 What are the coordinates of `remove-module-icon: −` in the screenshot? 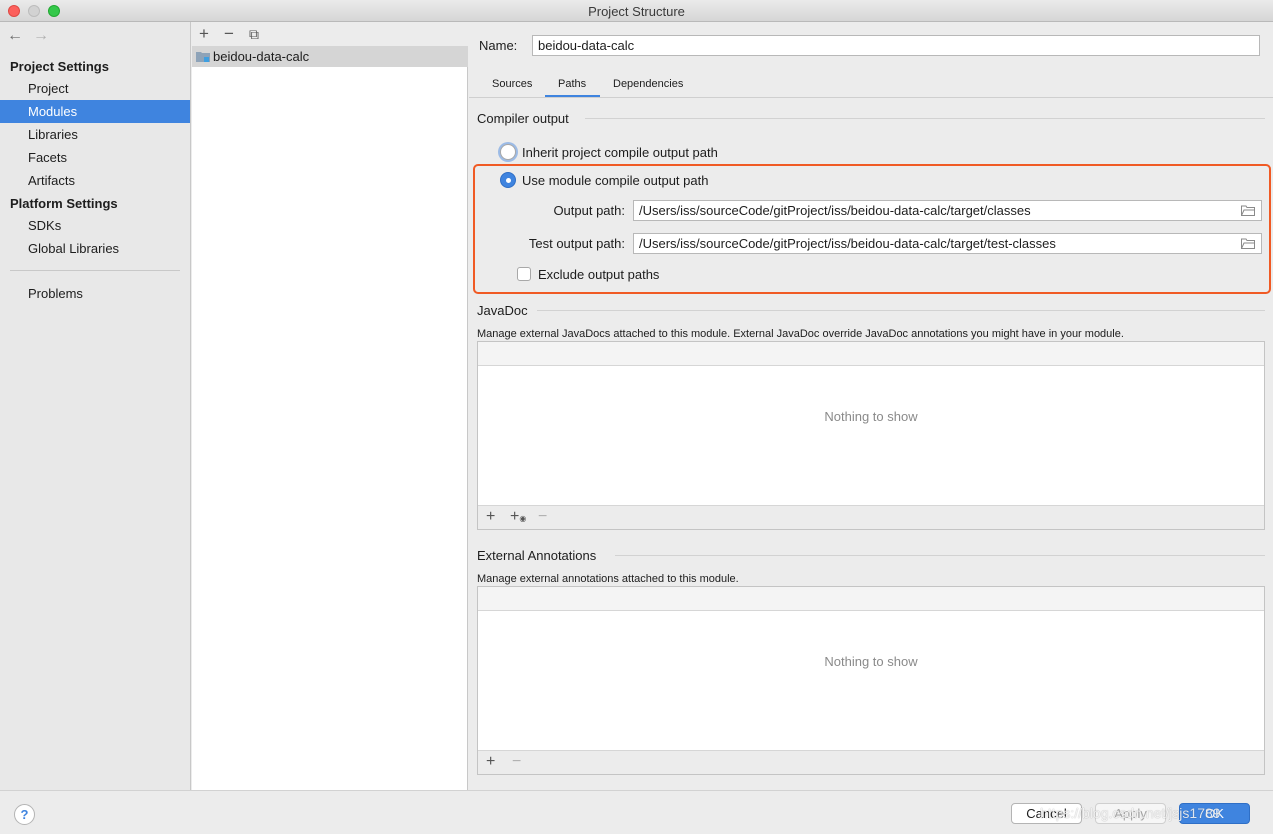 It's located at (229, 34).